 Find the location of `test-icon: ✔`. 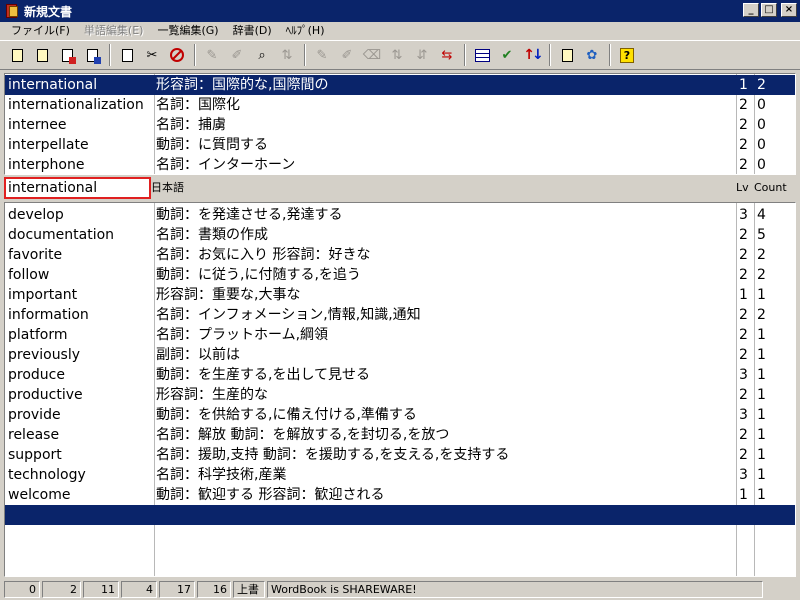

test-icon: ✔ is located at coordinates (507, 55).